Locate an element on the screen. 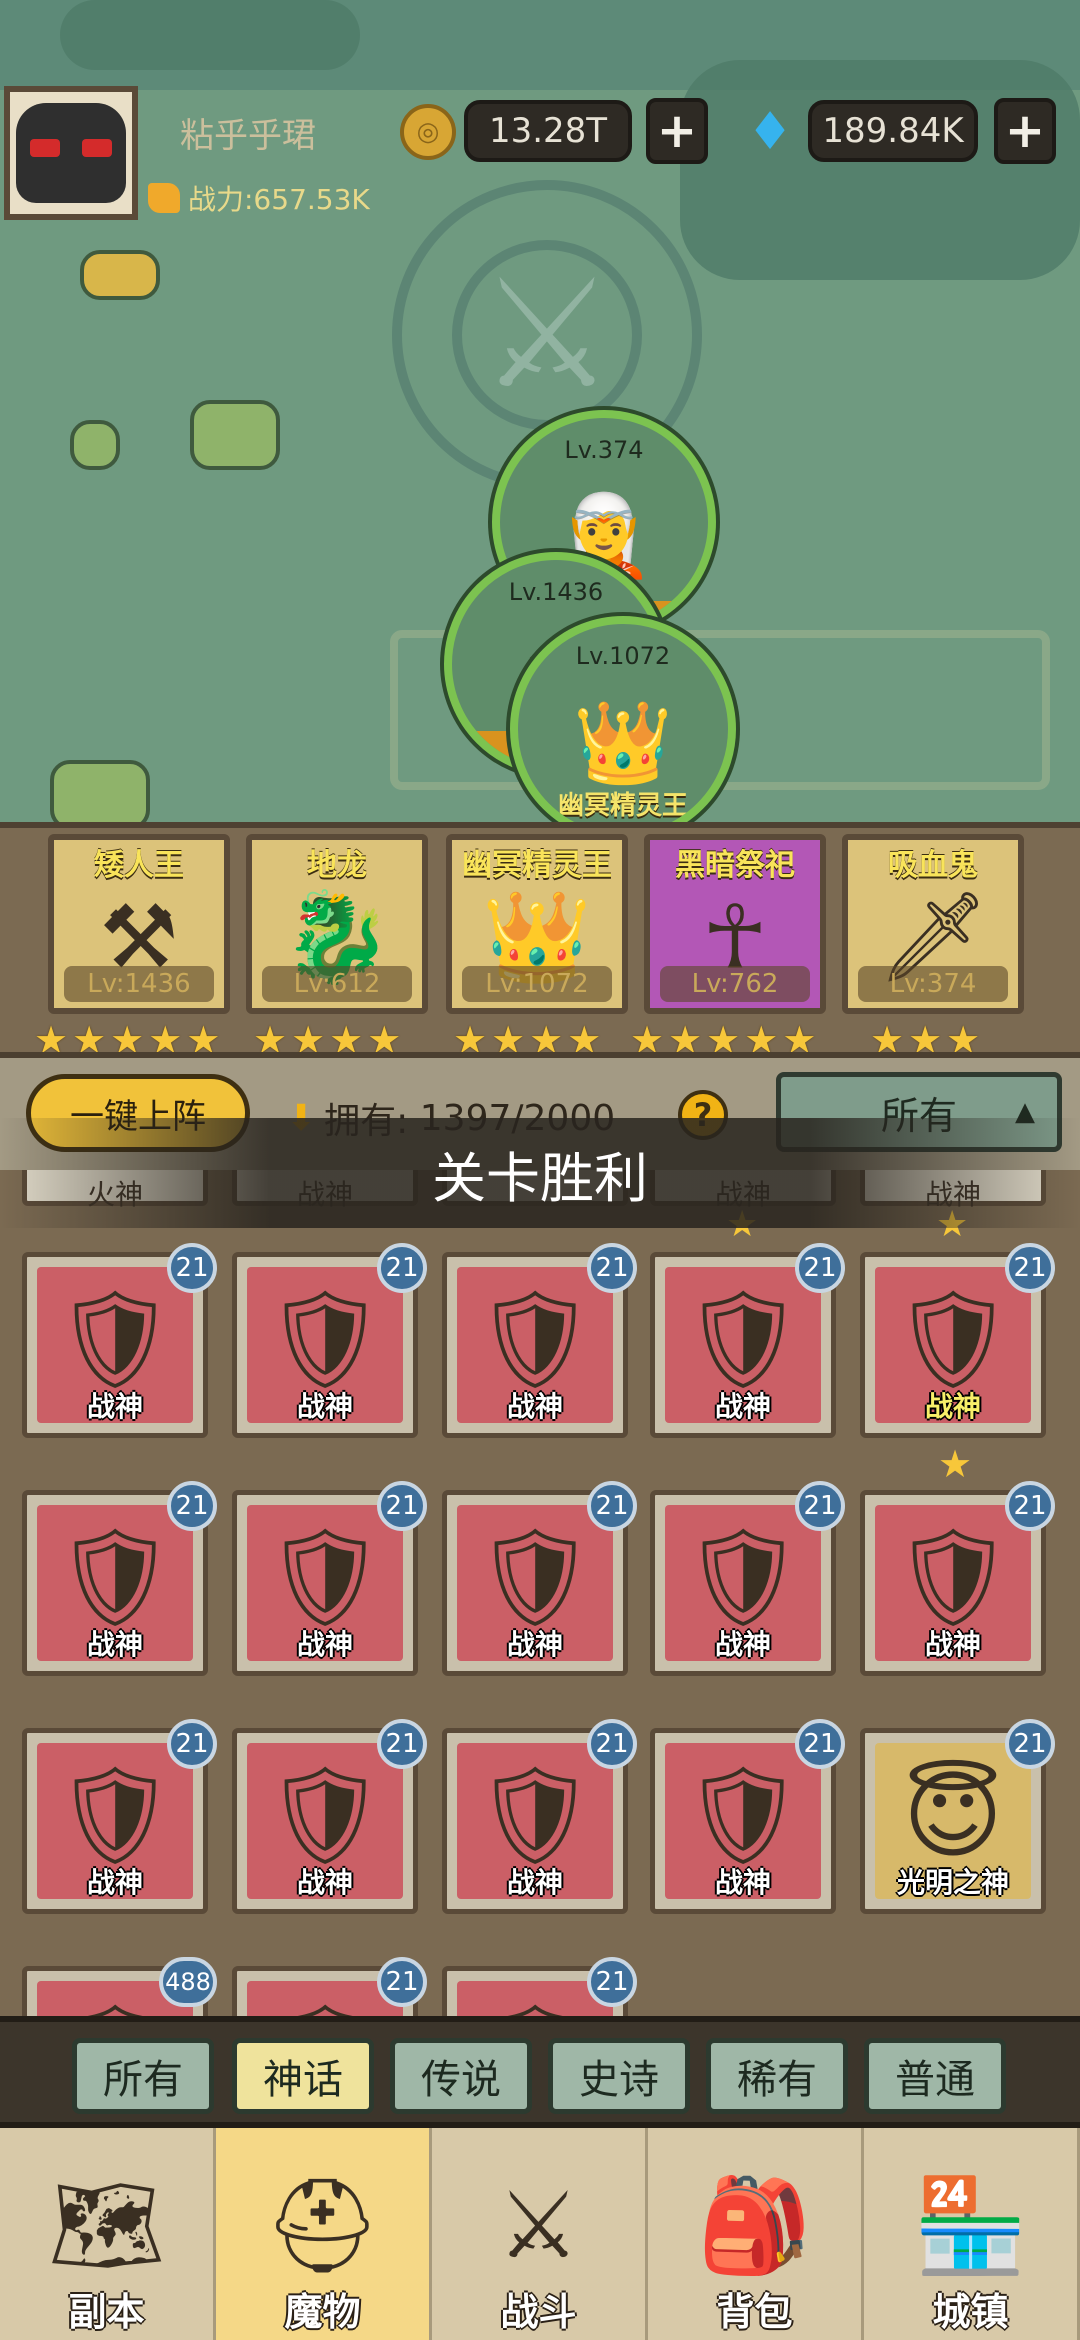 The height and width of the screenshot is (2340, 1080). nav-tab: 🎒 背包 is located at coordinates (756, 2234).